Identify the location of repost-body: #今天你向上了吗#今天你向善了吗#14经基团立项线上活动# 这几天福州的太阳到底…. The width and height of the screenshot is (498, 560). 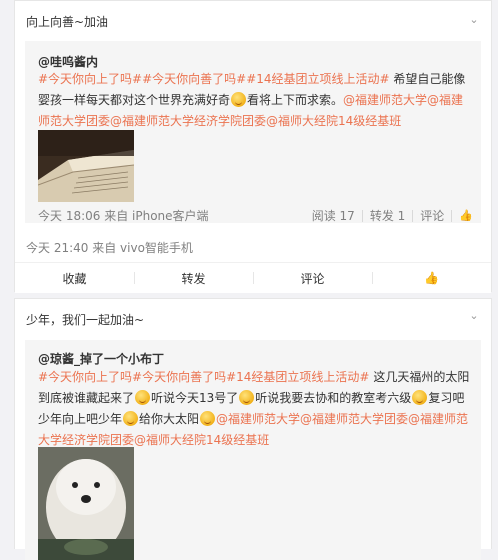
(256, 409).